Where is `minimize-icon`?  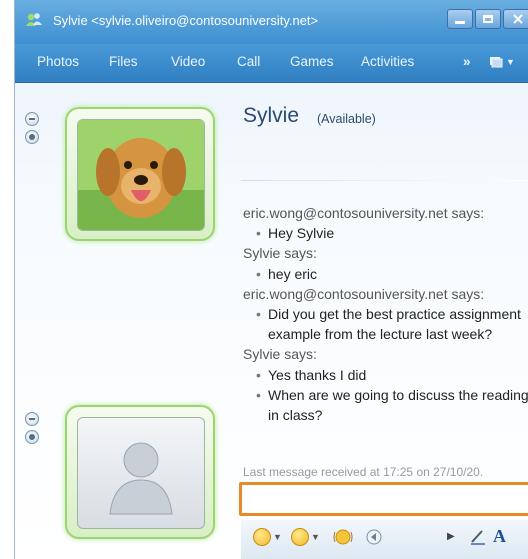
minimize-icon is located at coordinates (460, 22).